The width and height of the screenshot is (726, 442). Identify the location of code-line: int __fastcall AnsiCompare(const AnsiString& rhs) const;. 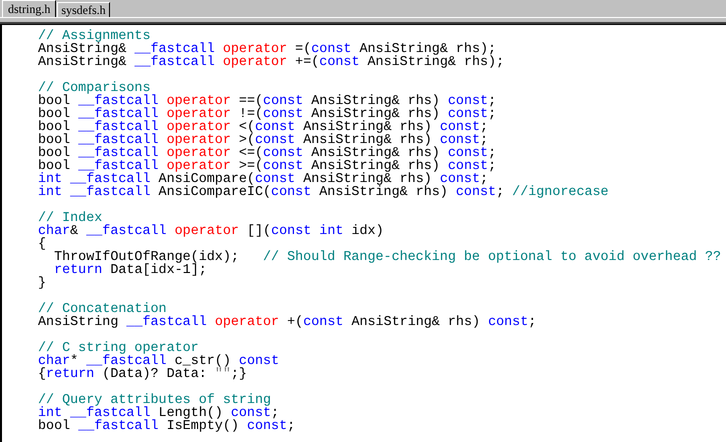
(263, 179).